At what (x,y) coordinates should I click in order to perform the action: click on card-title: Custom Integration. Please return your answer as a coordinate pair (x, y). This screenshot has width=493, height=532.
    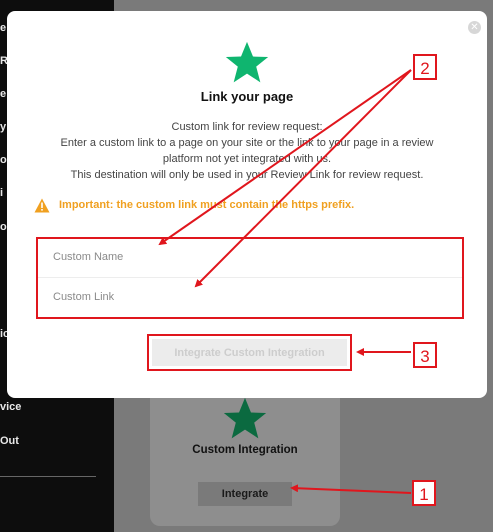
    Looking at the image, I should click on (245, 450).